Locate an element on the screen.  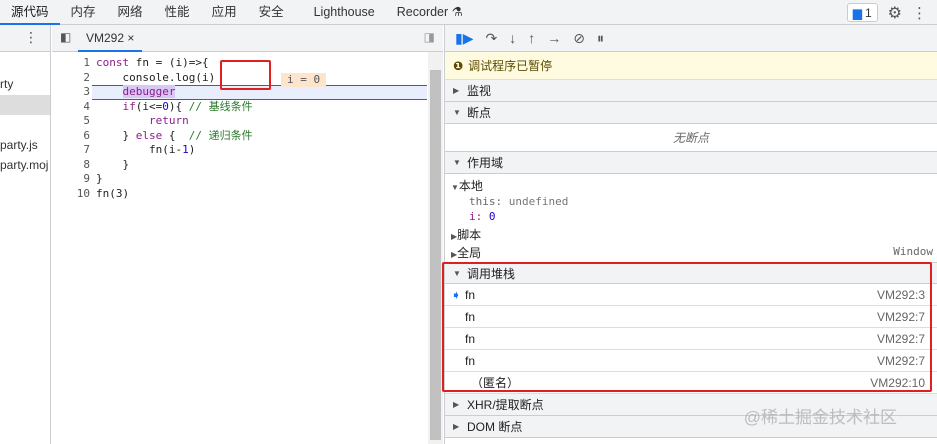
scope-local: ▼本地 is located at coordinates (467, 185).